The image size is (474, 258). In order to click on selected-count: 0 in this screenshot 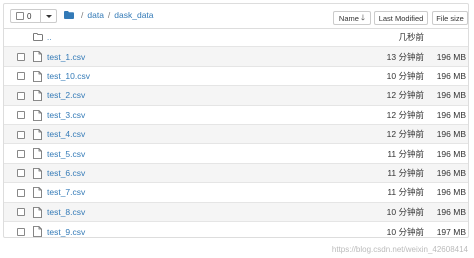, I will do `click(29, 16)`.